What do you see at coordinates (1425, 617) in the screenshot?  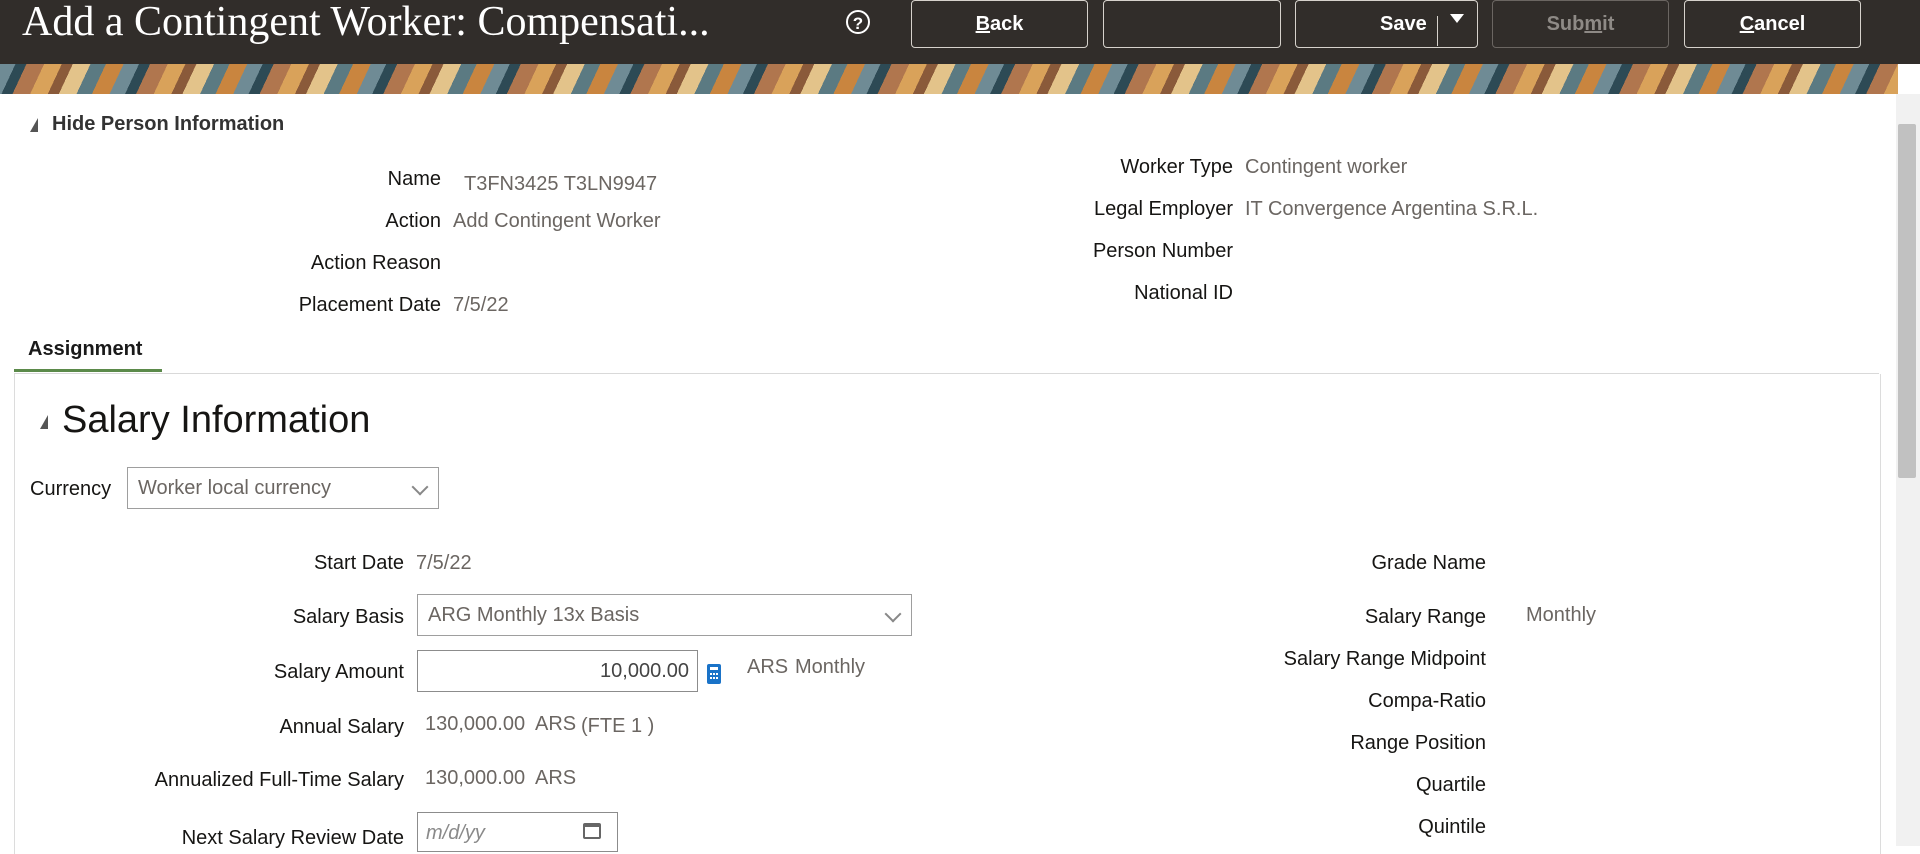 I see `salary-range-label: Salary Range` at bounding box center [1425, 617].